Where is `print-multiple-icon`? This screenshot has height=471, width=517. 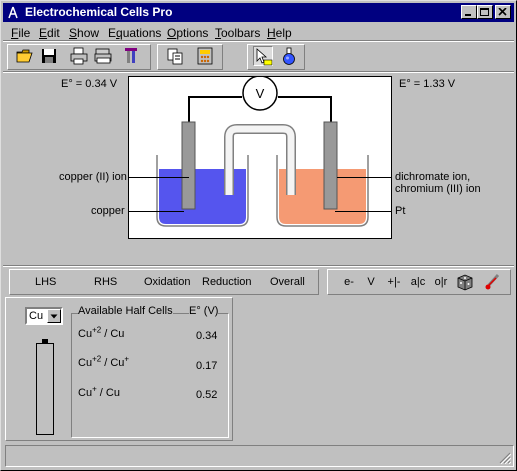 print-multiple-icon is located at coordinates (103, 56).